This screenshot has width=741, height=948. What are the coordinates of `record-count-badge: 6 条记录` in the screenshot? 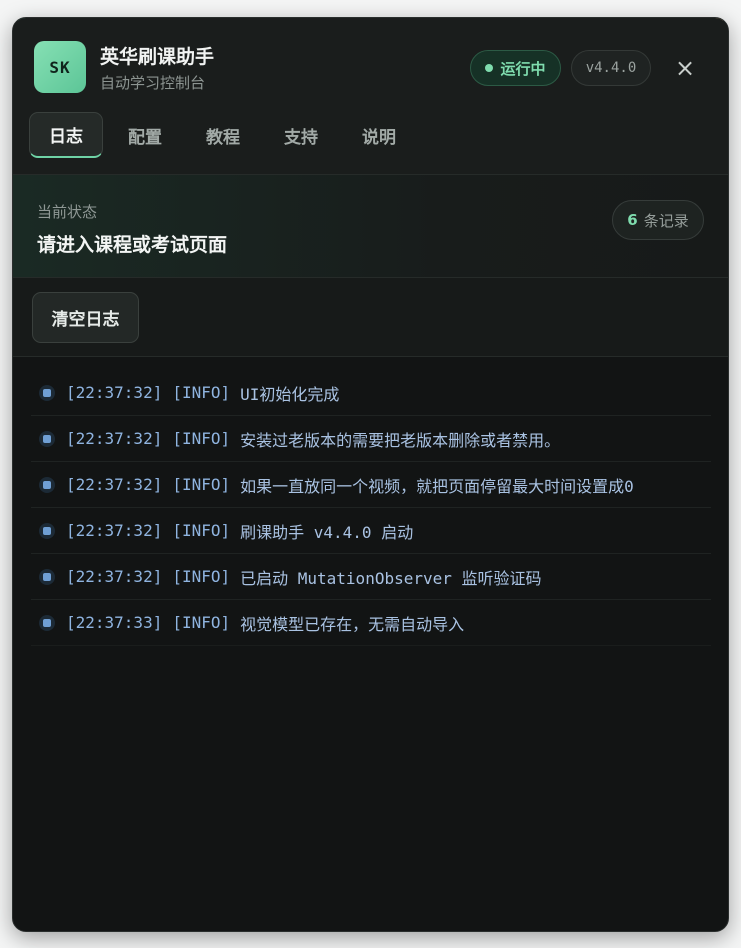 It's located at (658, 220).